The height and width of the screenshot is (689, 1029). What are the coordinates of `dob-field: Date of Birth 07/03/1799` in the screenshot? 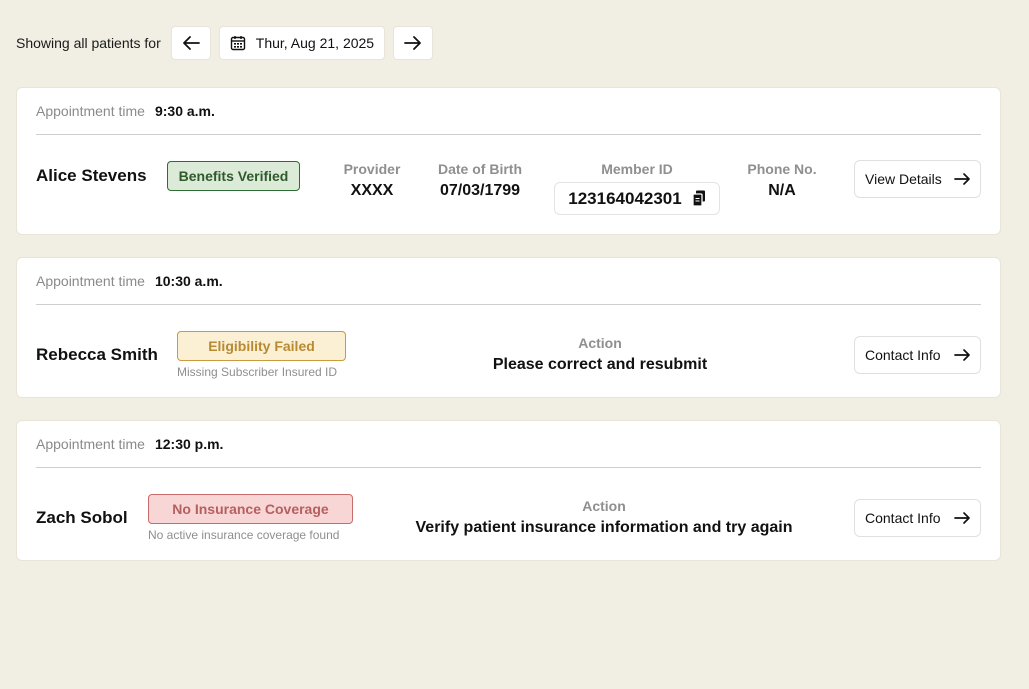 It's located at (480, 180).